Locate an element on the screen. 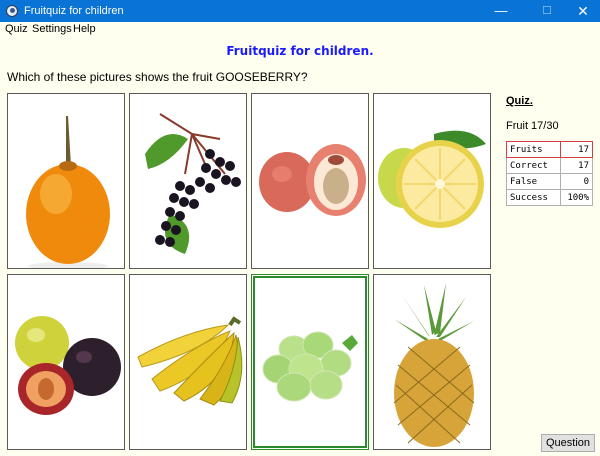 The height and width of the screenshot is (456, 600). minimize-button: — is located at coordinates (501, 11).